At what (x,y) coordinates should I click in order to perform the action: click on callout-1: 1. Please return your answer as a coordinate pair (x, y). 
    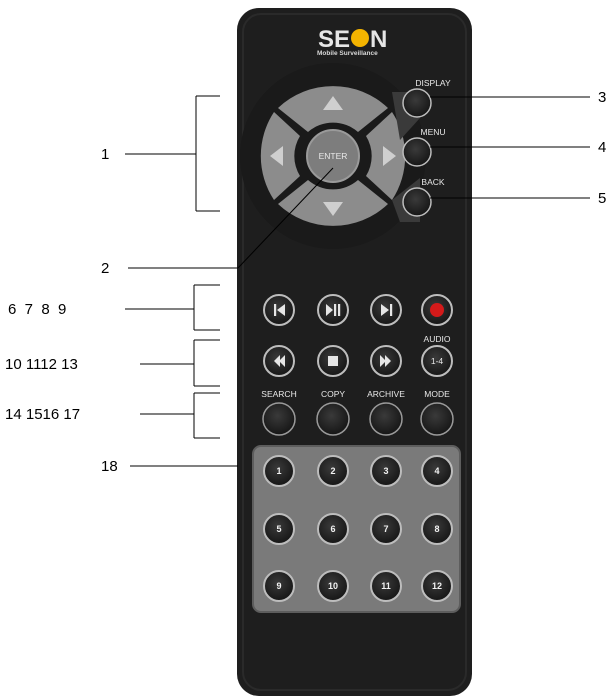
    Looking at the image, I should click on (105, 154).